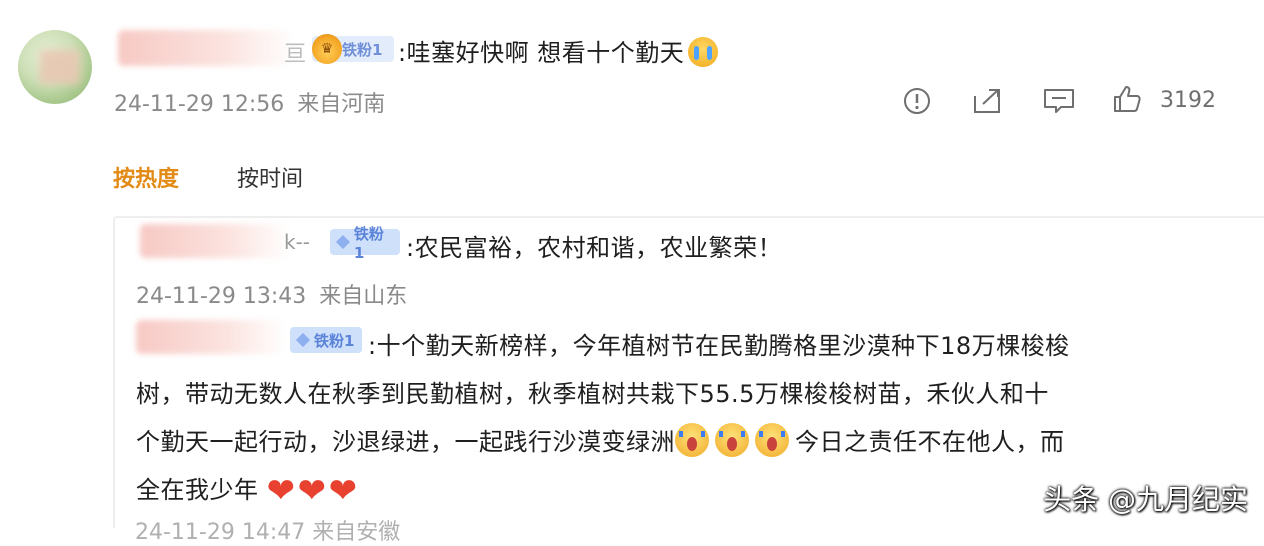 The image size is (1264, 546). I want to click on comment-button, so click(1059, 101).